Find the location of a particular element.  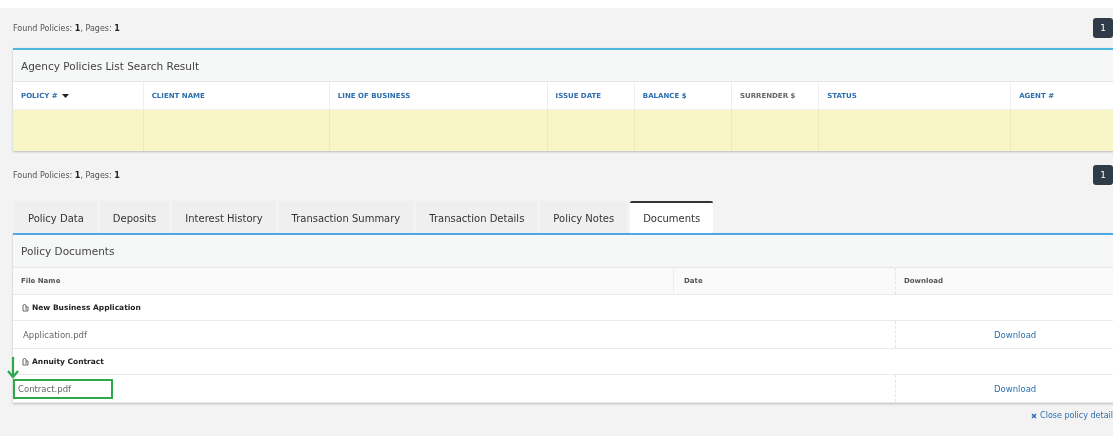

tab: Policy Data is located at coordinates (56, 217).